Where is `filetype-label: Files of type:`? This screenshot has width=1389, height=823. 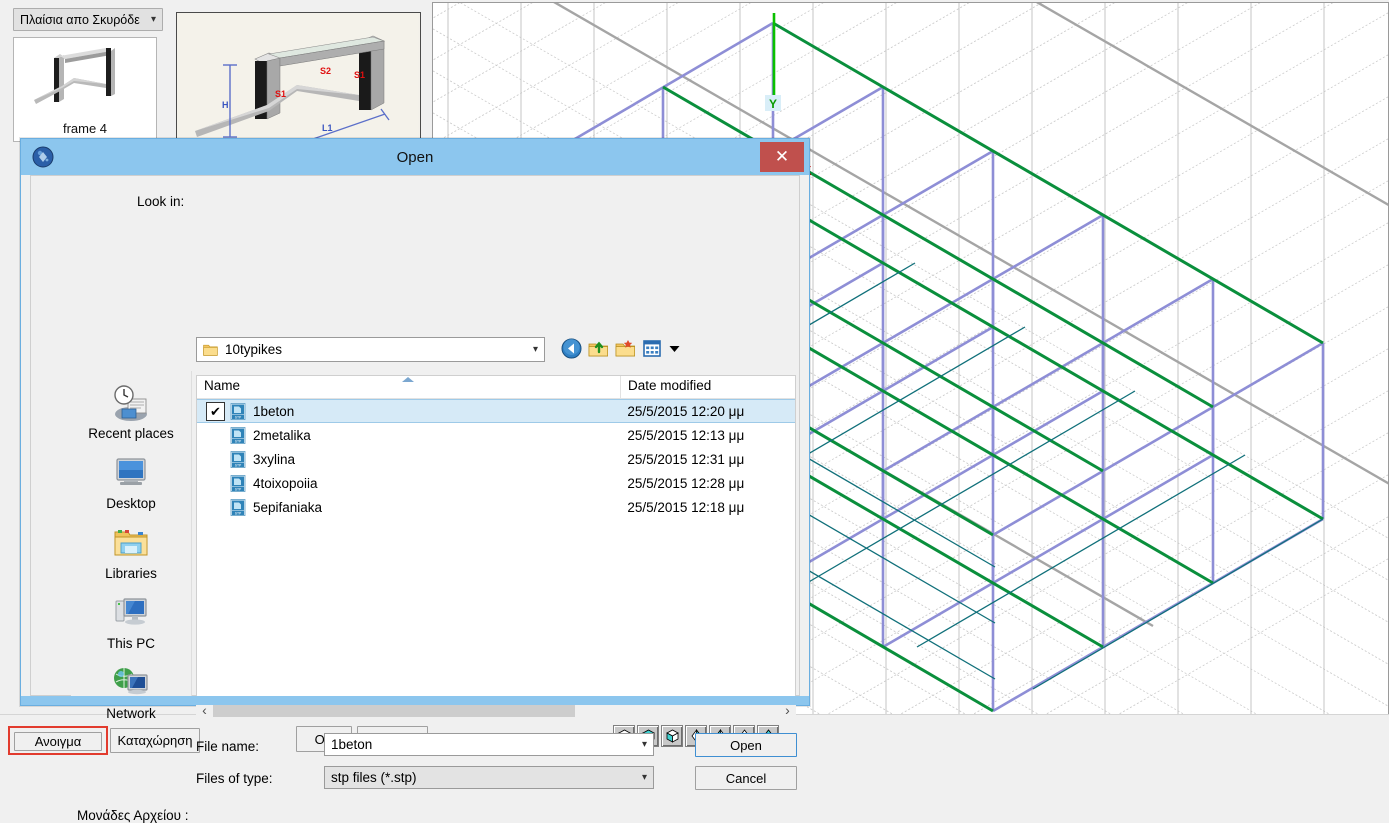
filetype-label: Files of type: is located at coordinates (234, 778).